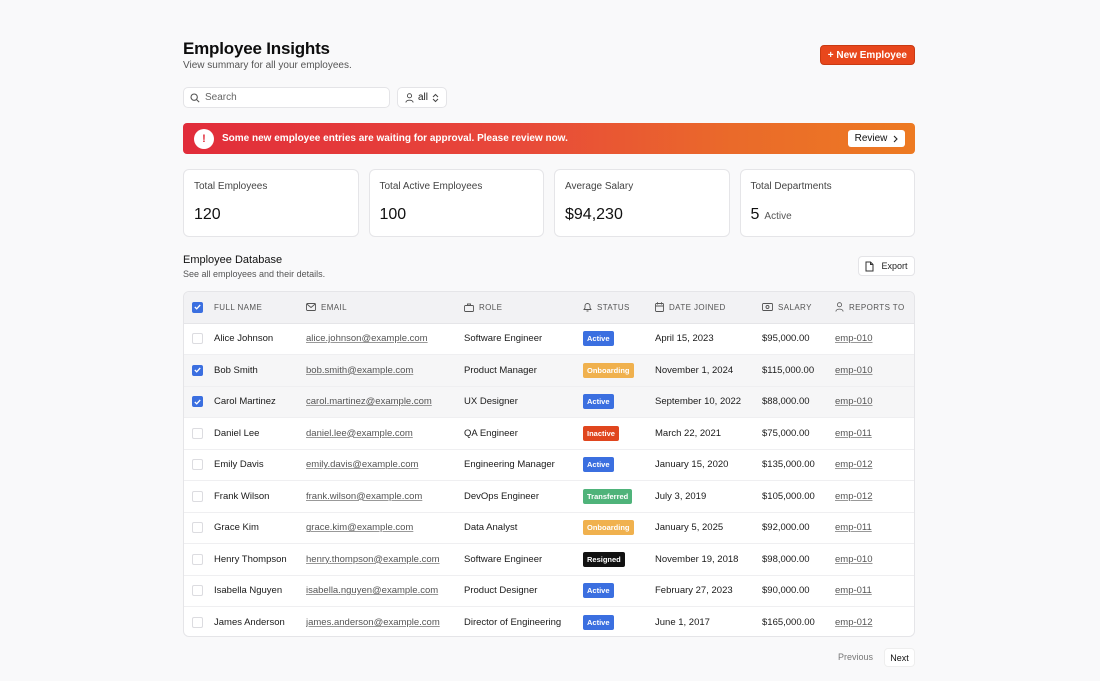 This screenshot has width=1100, height=681. I want to click on column-header-email: EMAIL, so click(385, 308).